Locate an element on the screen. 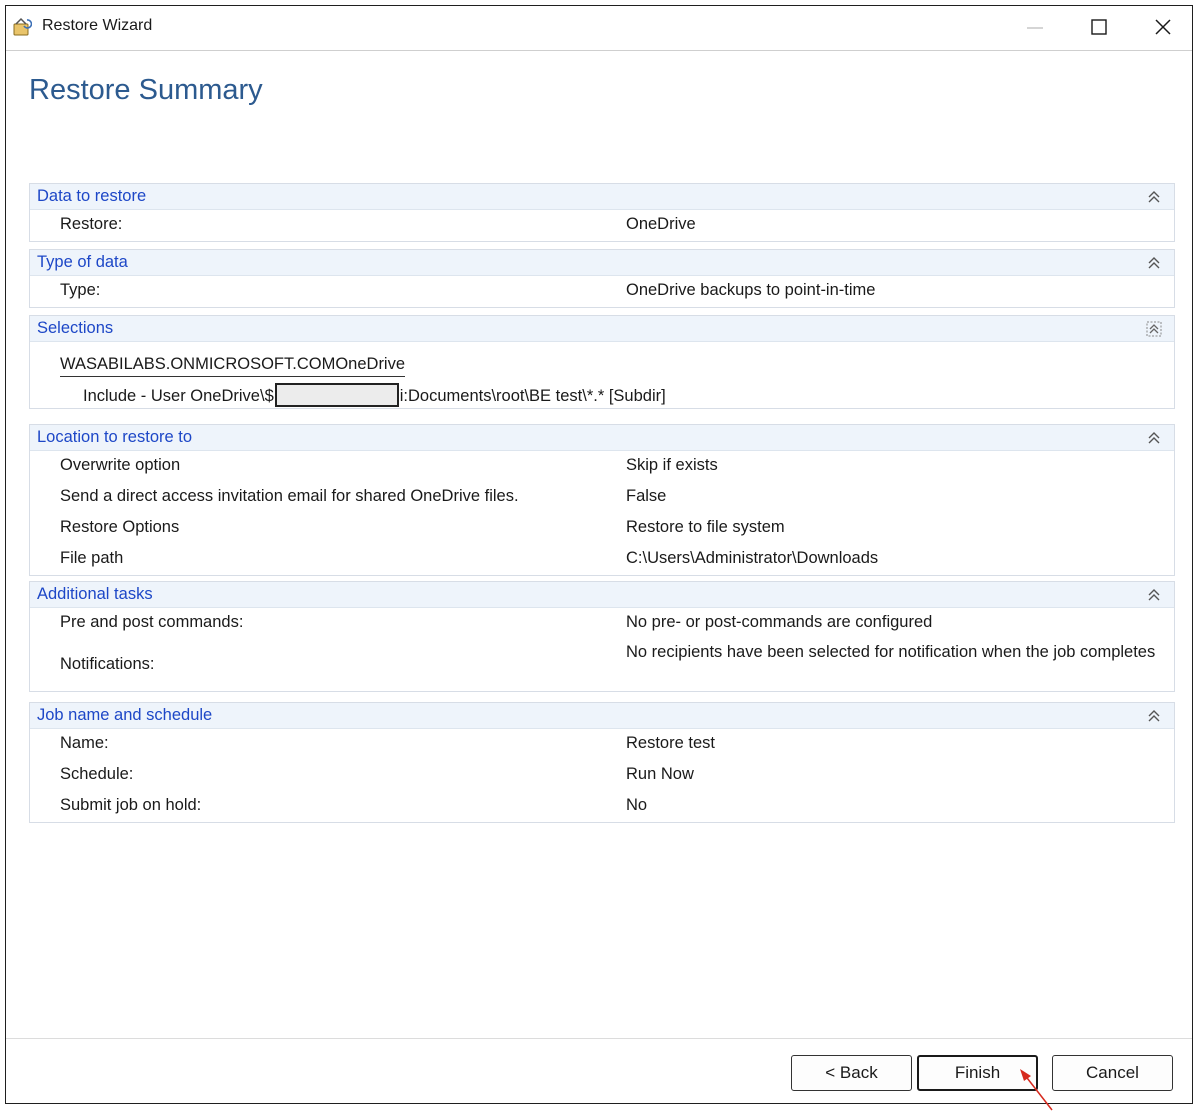 The image size is (1202, 1112). section-title: Selections is located at coordinates (75, 328).